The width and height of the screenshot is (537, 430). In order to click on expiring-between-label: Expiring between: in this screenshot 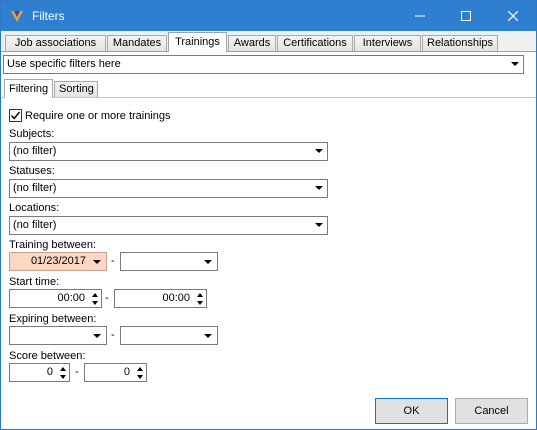, I will do `click(53, 319)`.